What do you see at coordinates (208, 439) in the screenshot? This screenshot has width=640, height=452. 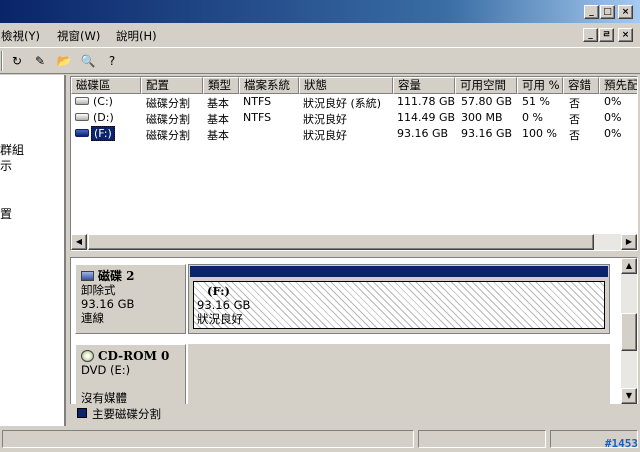 I see `status-panel-main` at bounding box center [208, 439].